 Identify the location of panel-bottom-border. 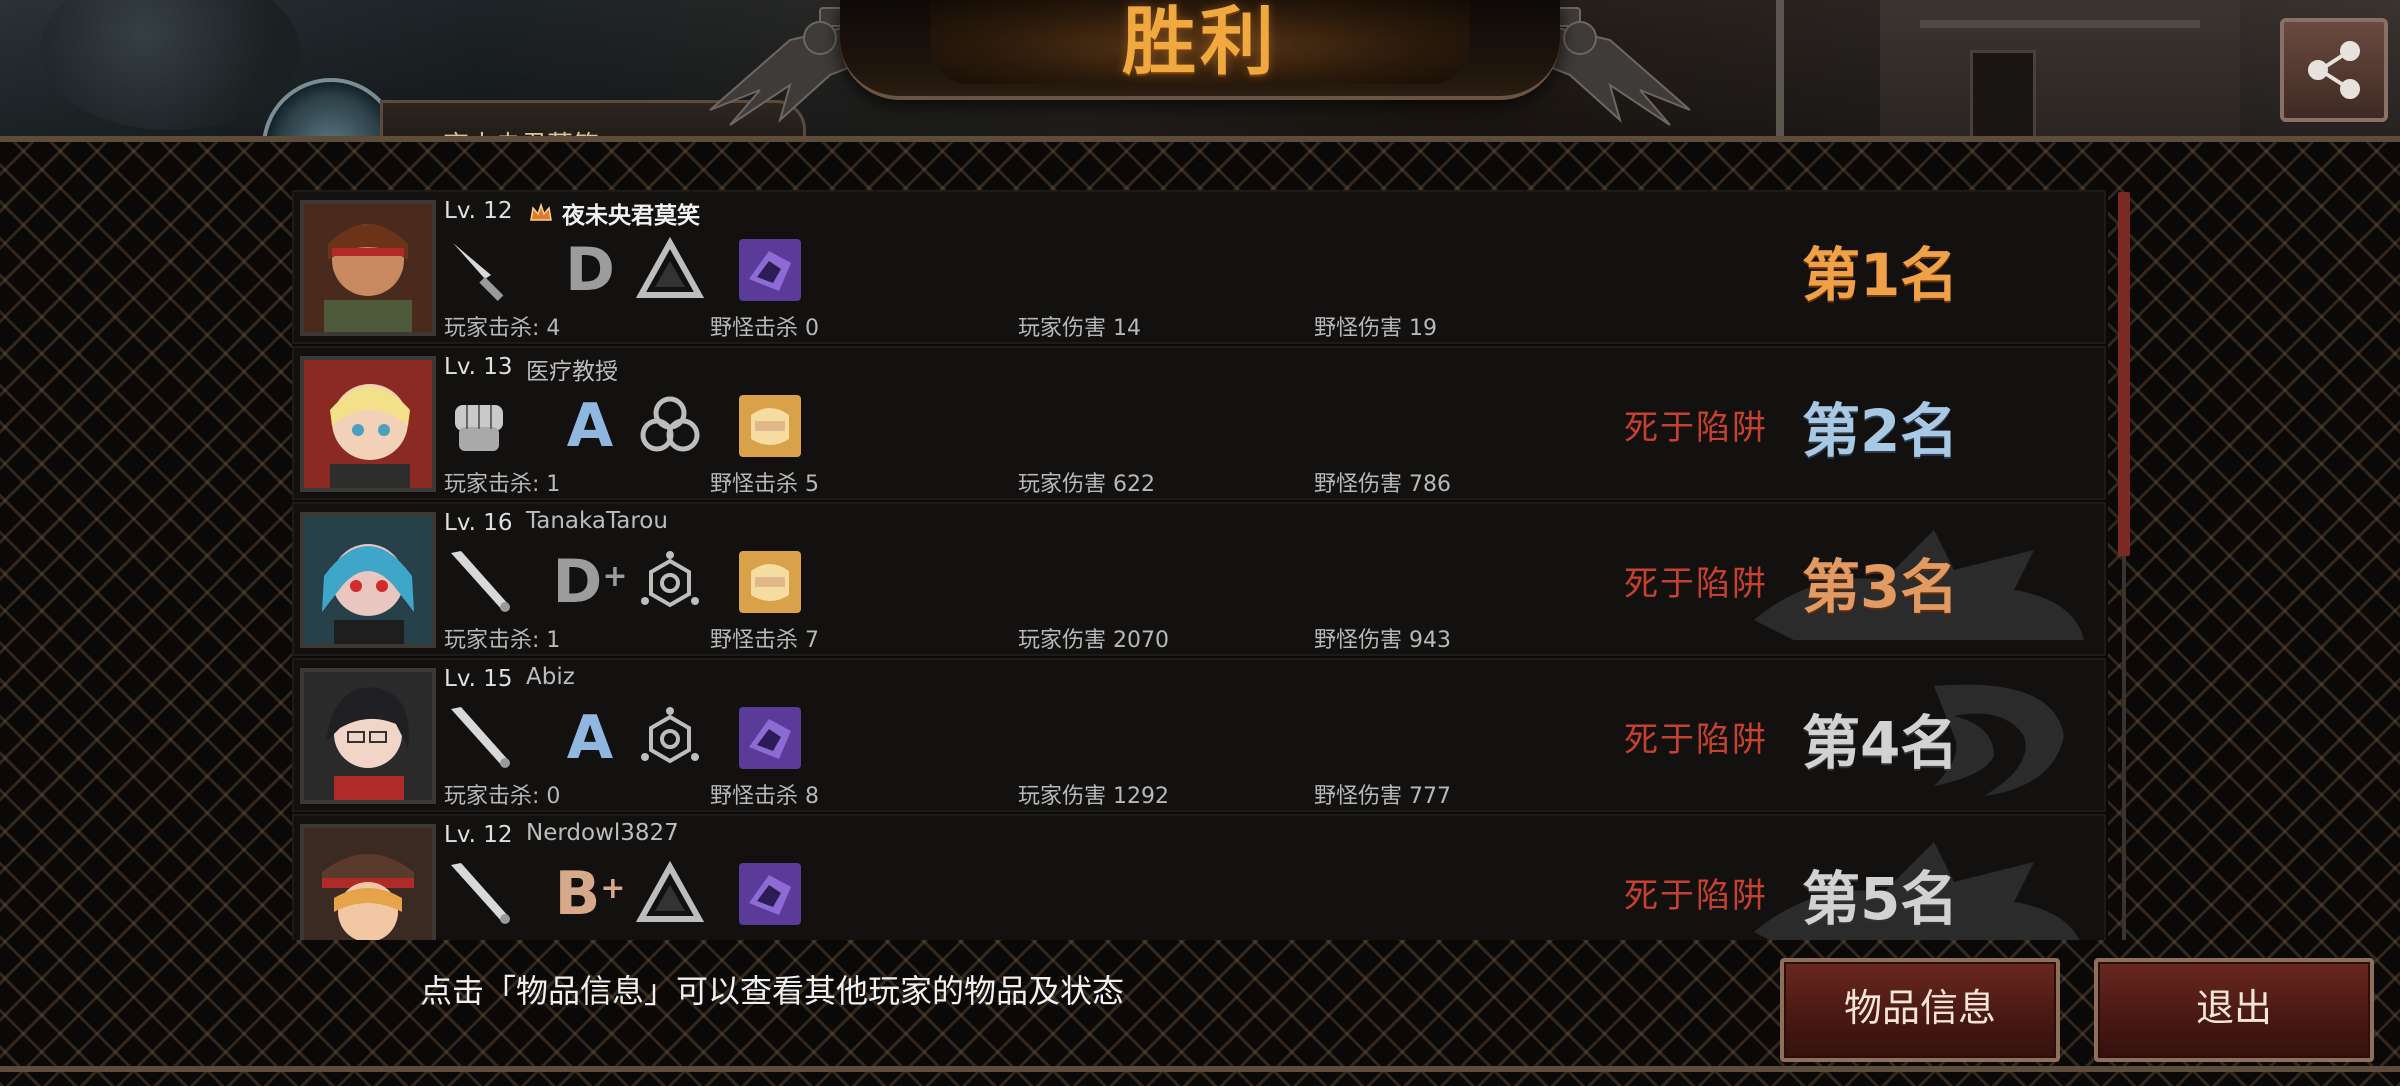
(1200, 1069).